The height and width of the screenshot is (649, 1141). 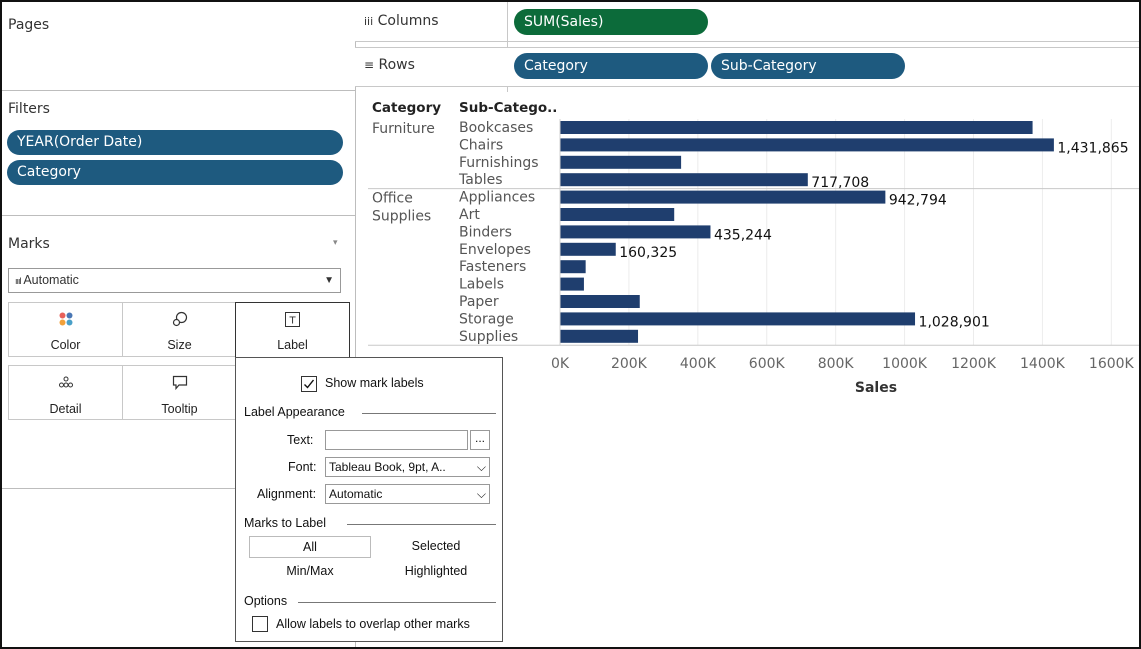 What do you see at coordinates (401, 217) in the screenshot?
I see `category-label: Supplies` at bounding box center [401, 217].